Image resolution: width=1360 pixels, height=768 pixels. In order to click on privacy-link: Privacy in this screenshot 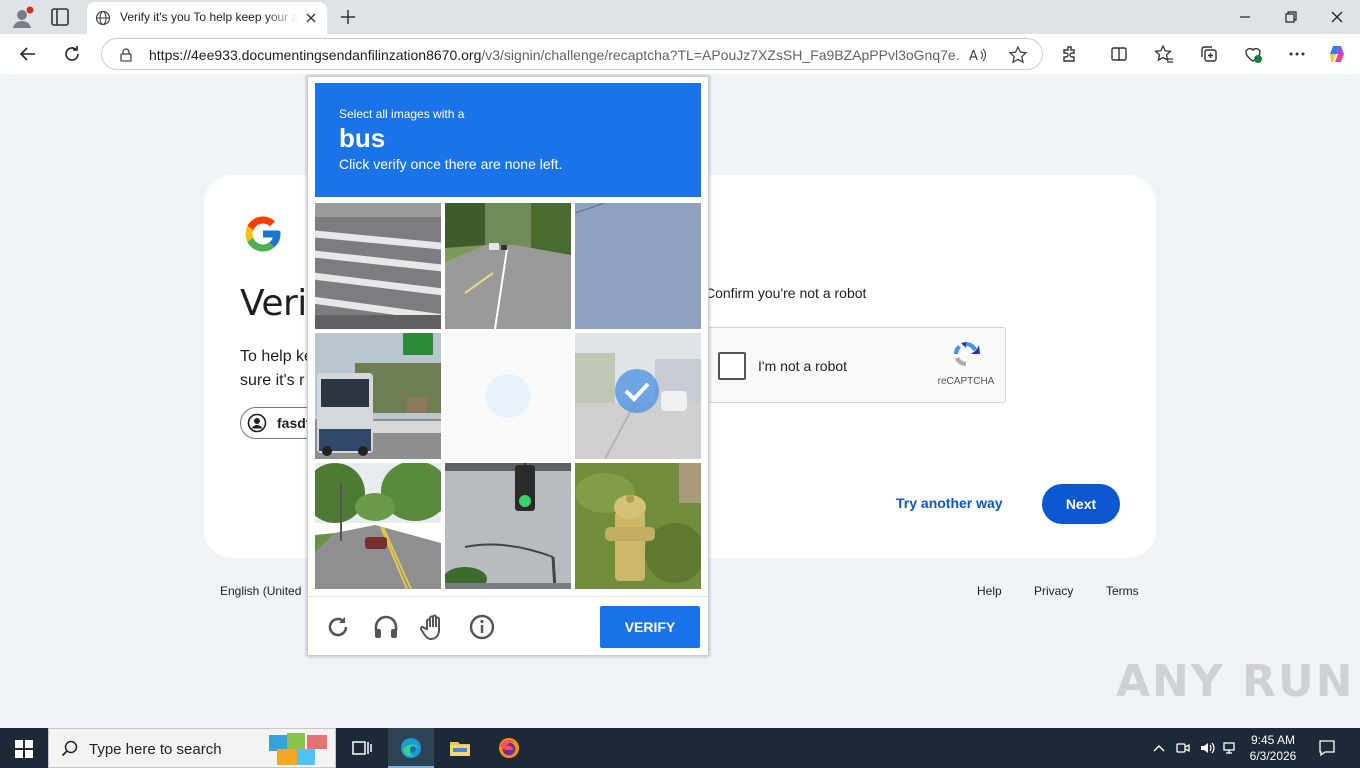, I will do `click(1053, 591)`.